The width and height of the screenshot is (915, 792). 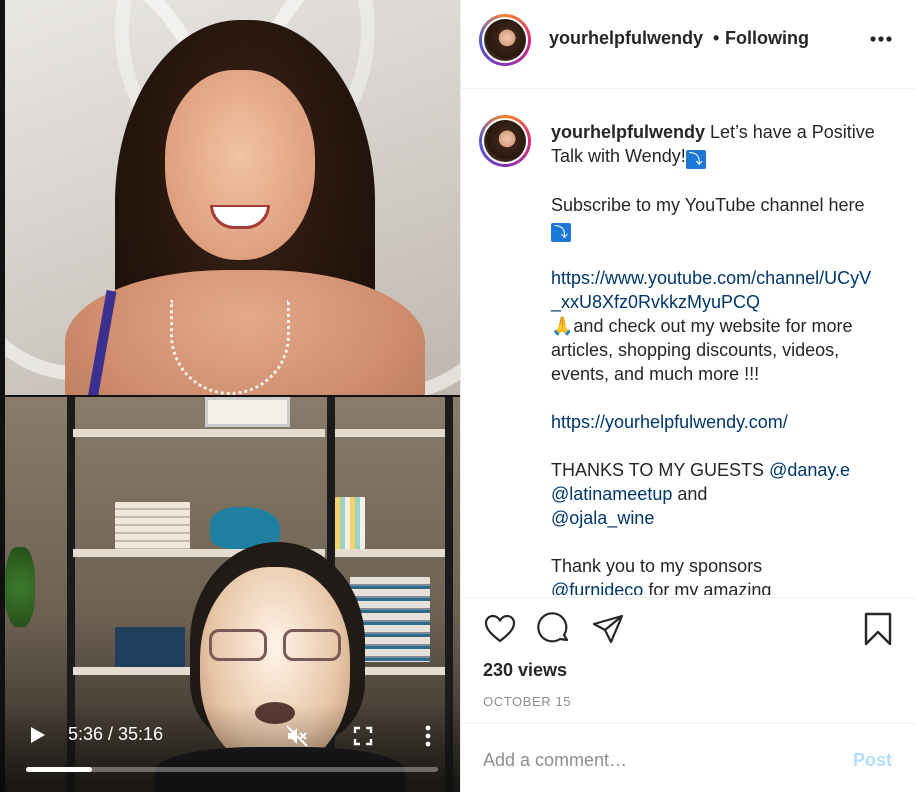 I want to click on guests-prefix: THANKS TO MY GUESTS, so click(x=660, y=470).